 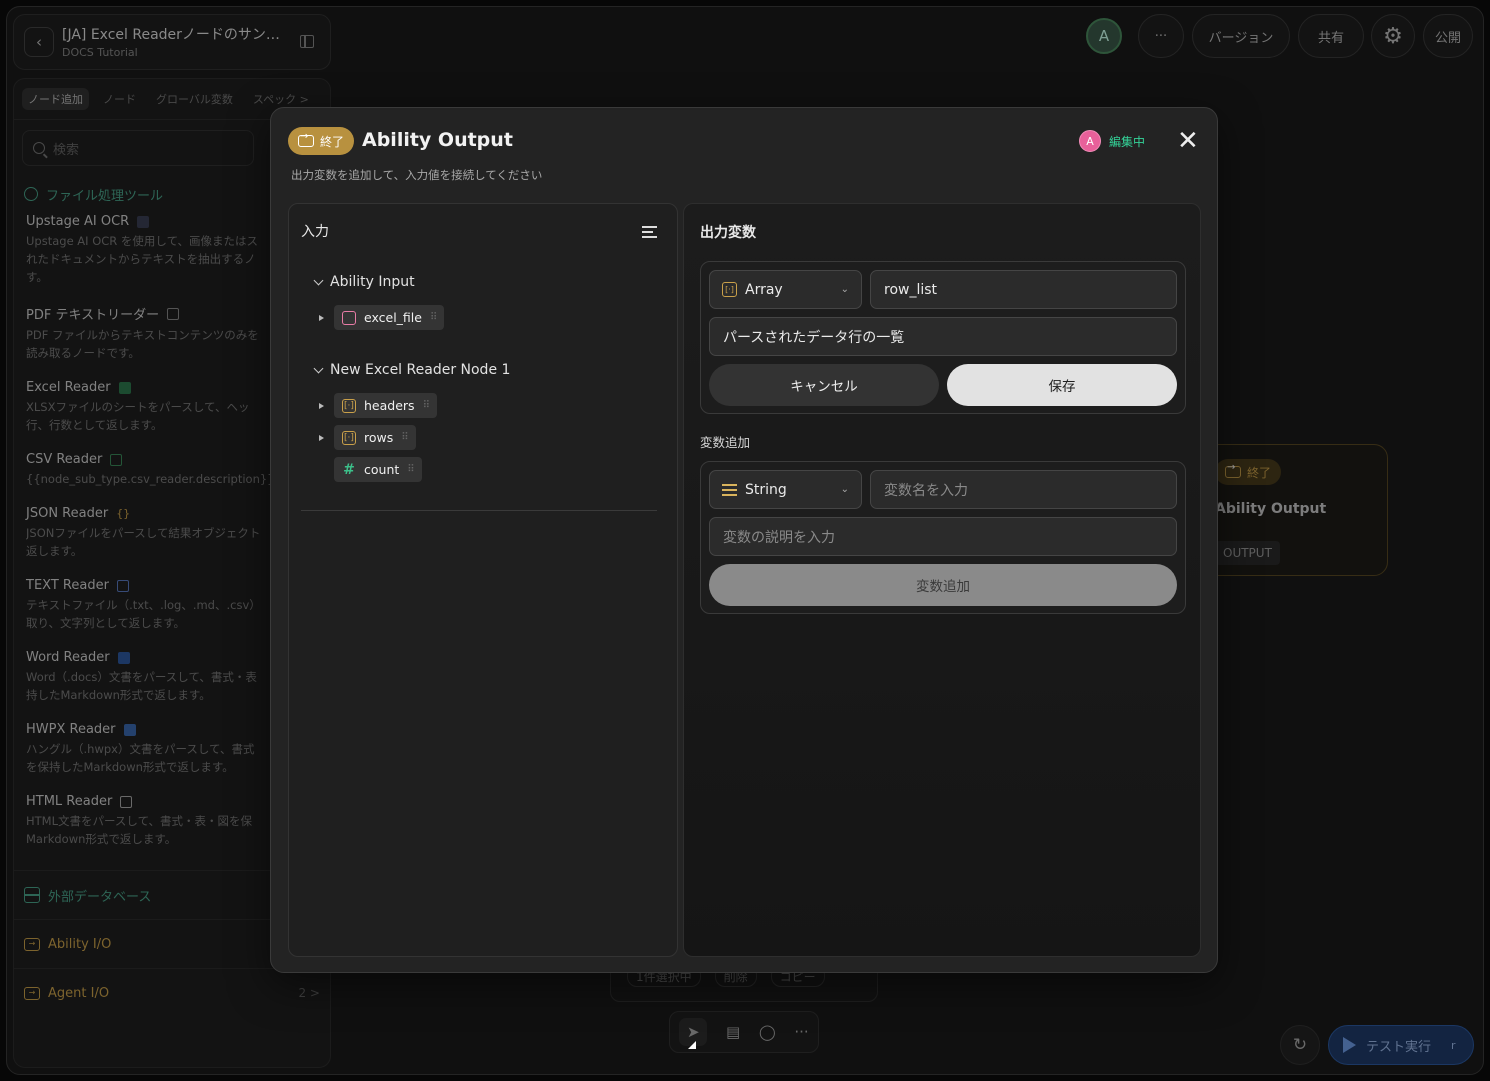 I want to click on type-value: Array, so click(x=764, y=289).